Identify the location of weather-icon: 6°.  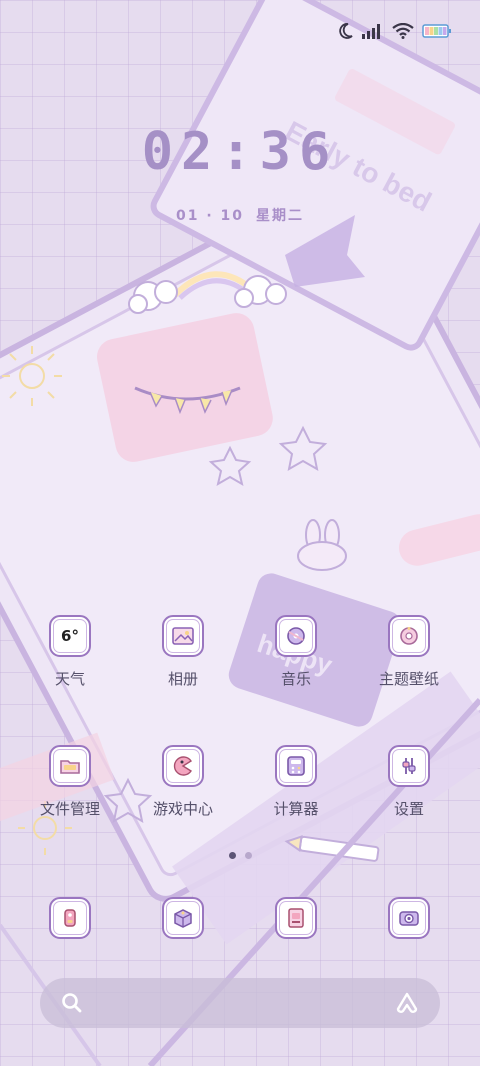
(70, 636).